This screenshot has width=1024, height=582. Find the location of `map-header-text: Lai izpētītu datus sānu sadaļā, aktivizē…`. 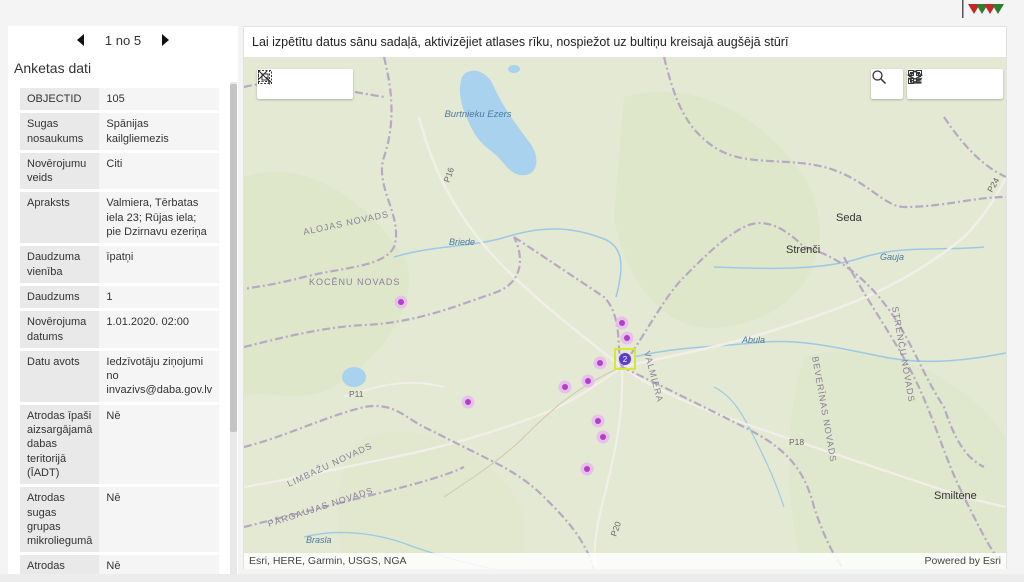

map-header-text: Lai izpētītu datus sānu sadaļā, aktivizē… is located at coordinates (625, 42).